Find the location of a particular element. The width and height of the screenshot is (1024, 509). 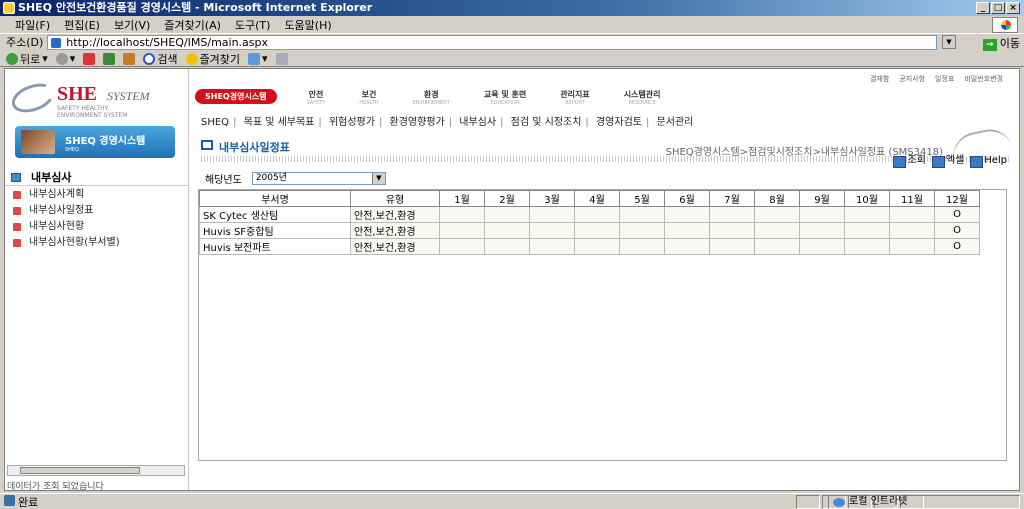

history-icon is located at coordinates (254, 58).